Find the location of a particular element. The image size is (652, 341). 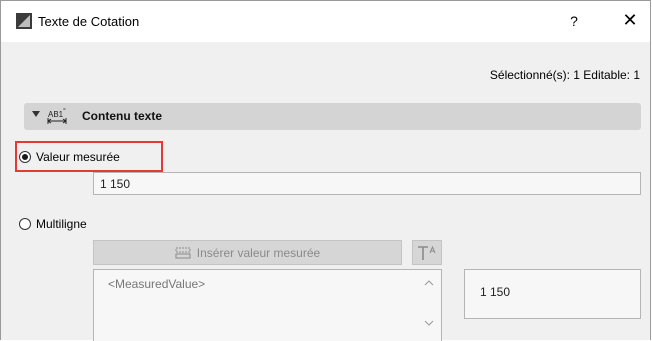

help-button: ? is located at coordinates (574, 21).